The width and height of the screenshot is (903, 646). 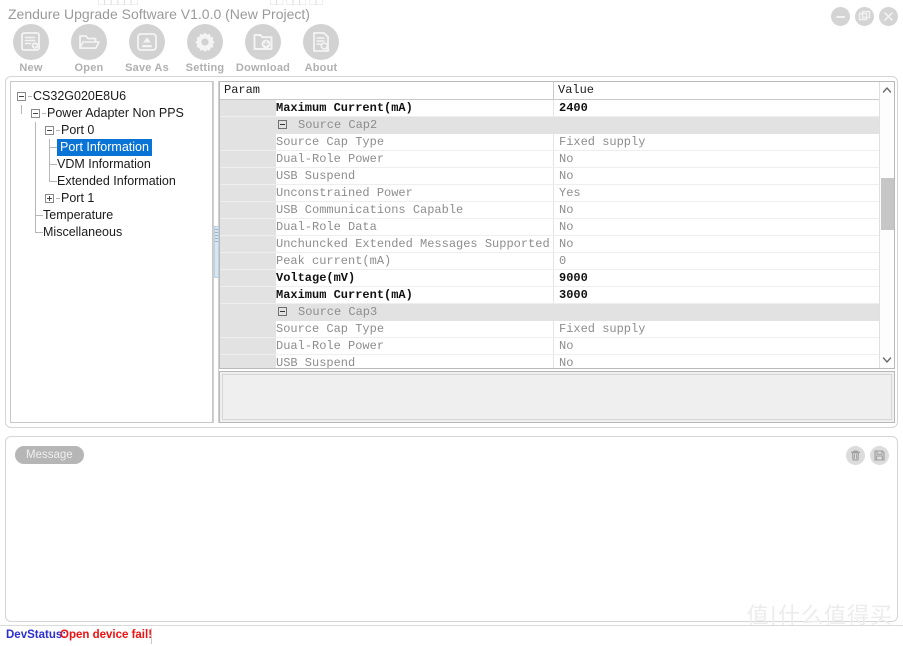 What do you see at coordinates (724, 295) in the screenshot?
I see `cell-value: 3000` at bounding box center [724, 295].